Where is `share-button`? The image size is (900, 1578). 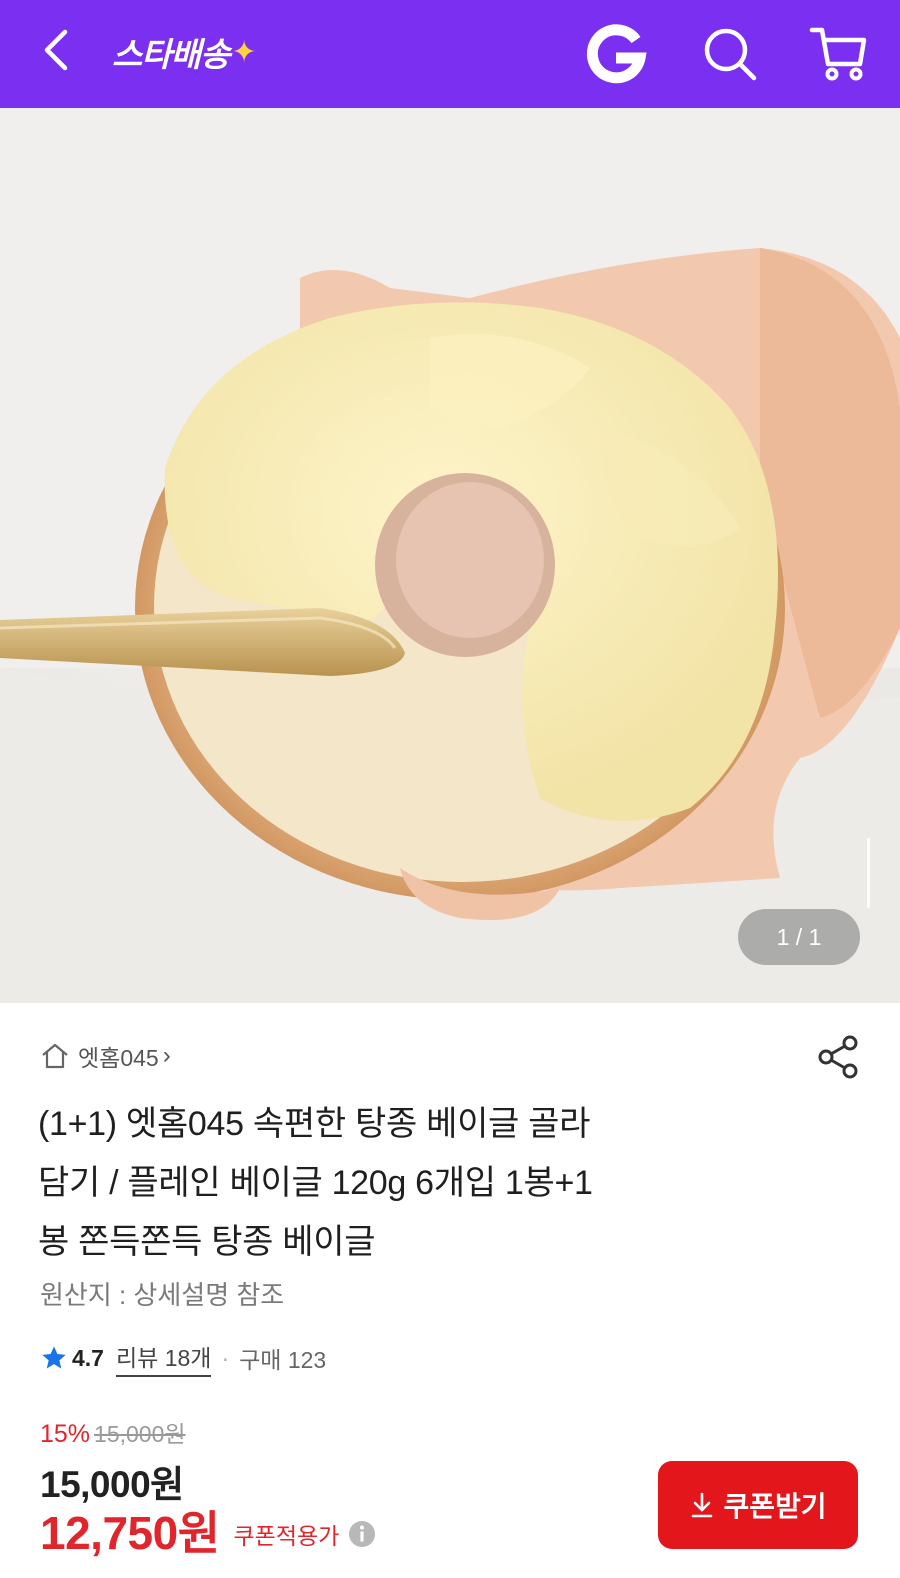 share-button is located at coordinates (838, 1057).